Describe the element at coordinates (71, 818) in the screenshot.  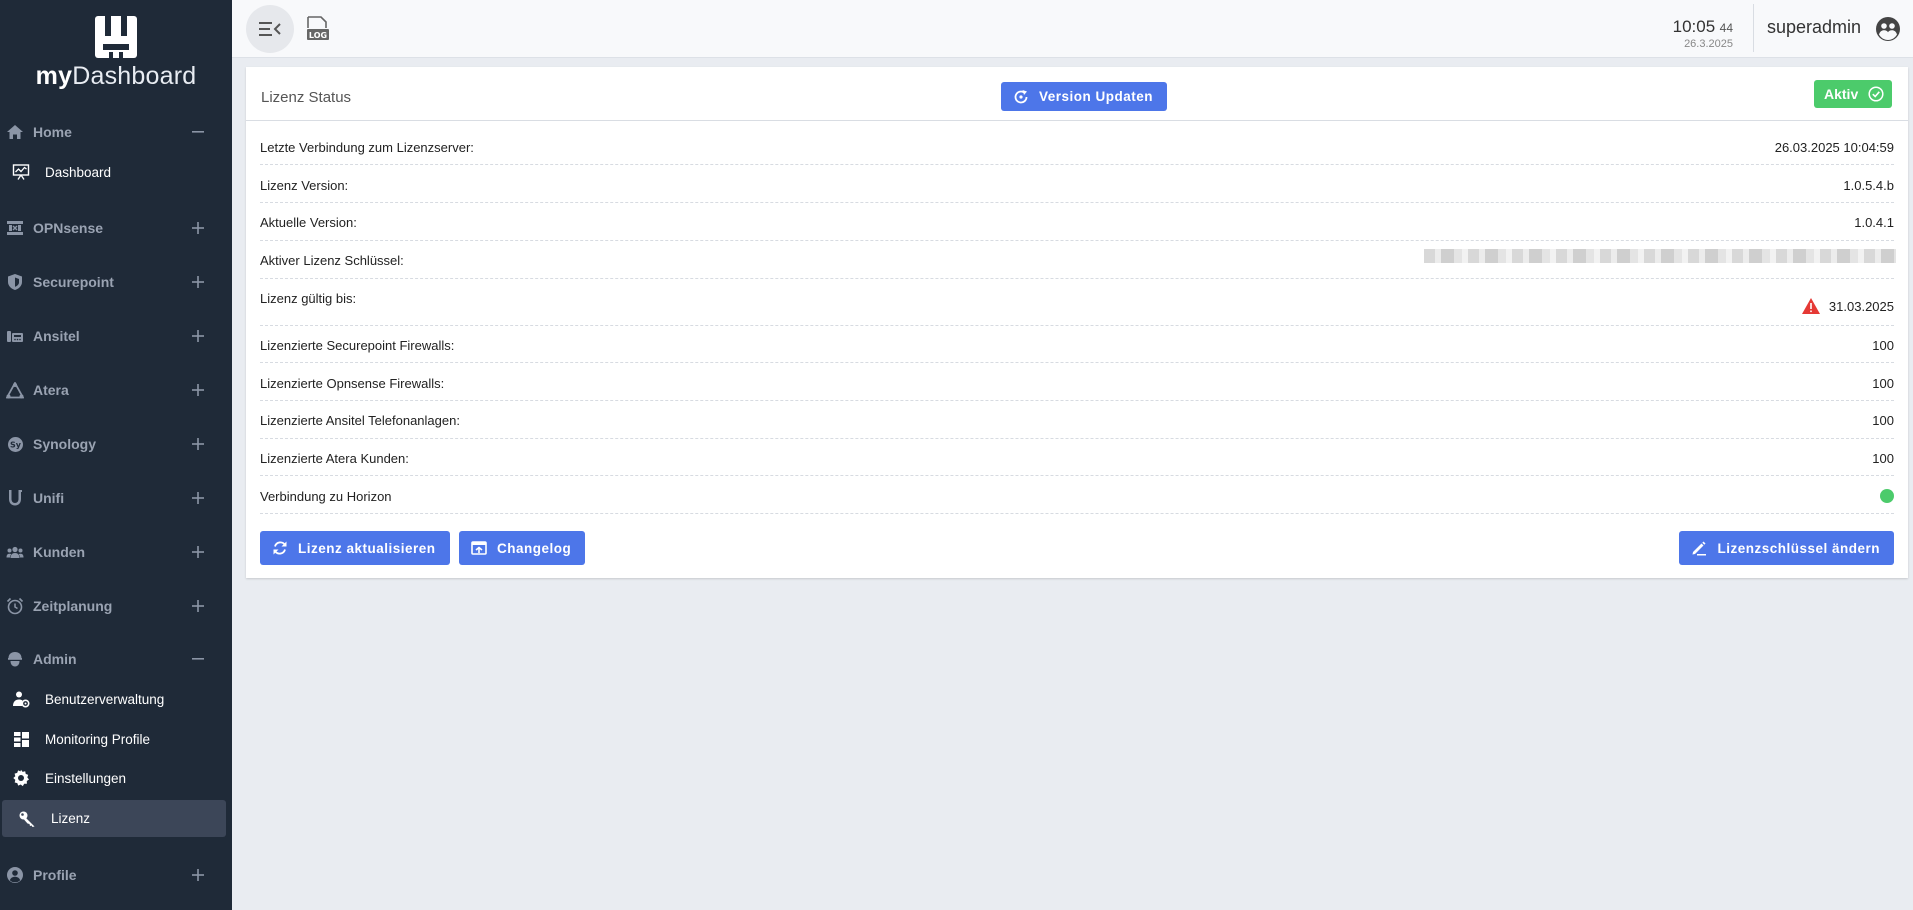
I see `sidebar-item-label: Lizenz` at that location.